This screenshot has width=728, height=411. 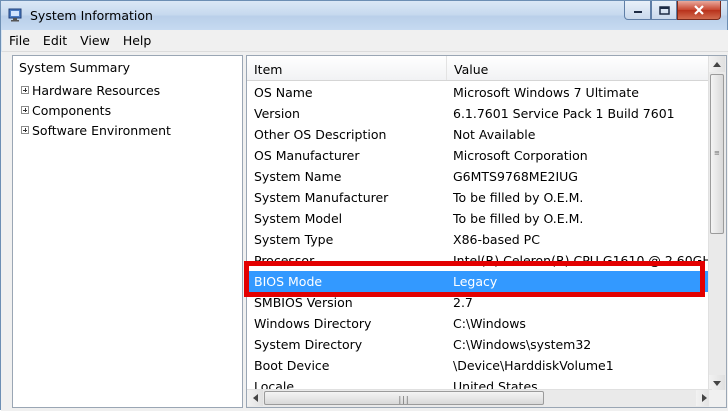 I want to click on item-cell: System Model, so click(x=298, y=218).